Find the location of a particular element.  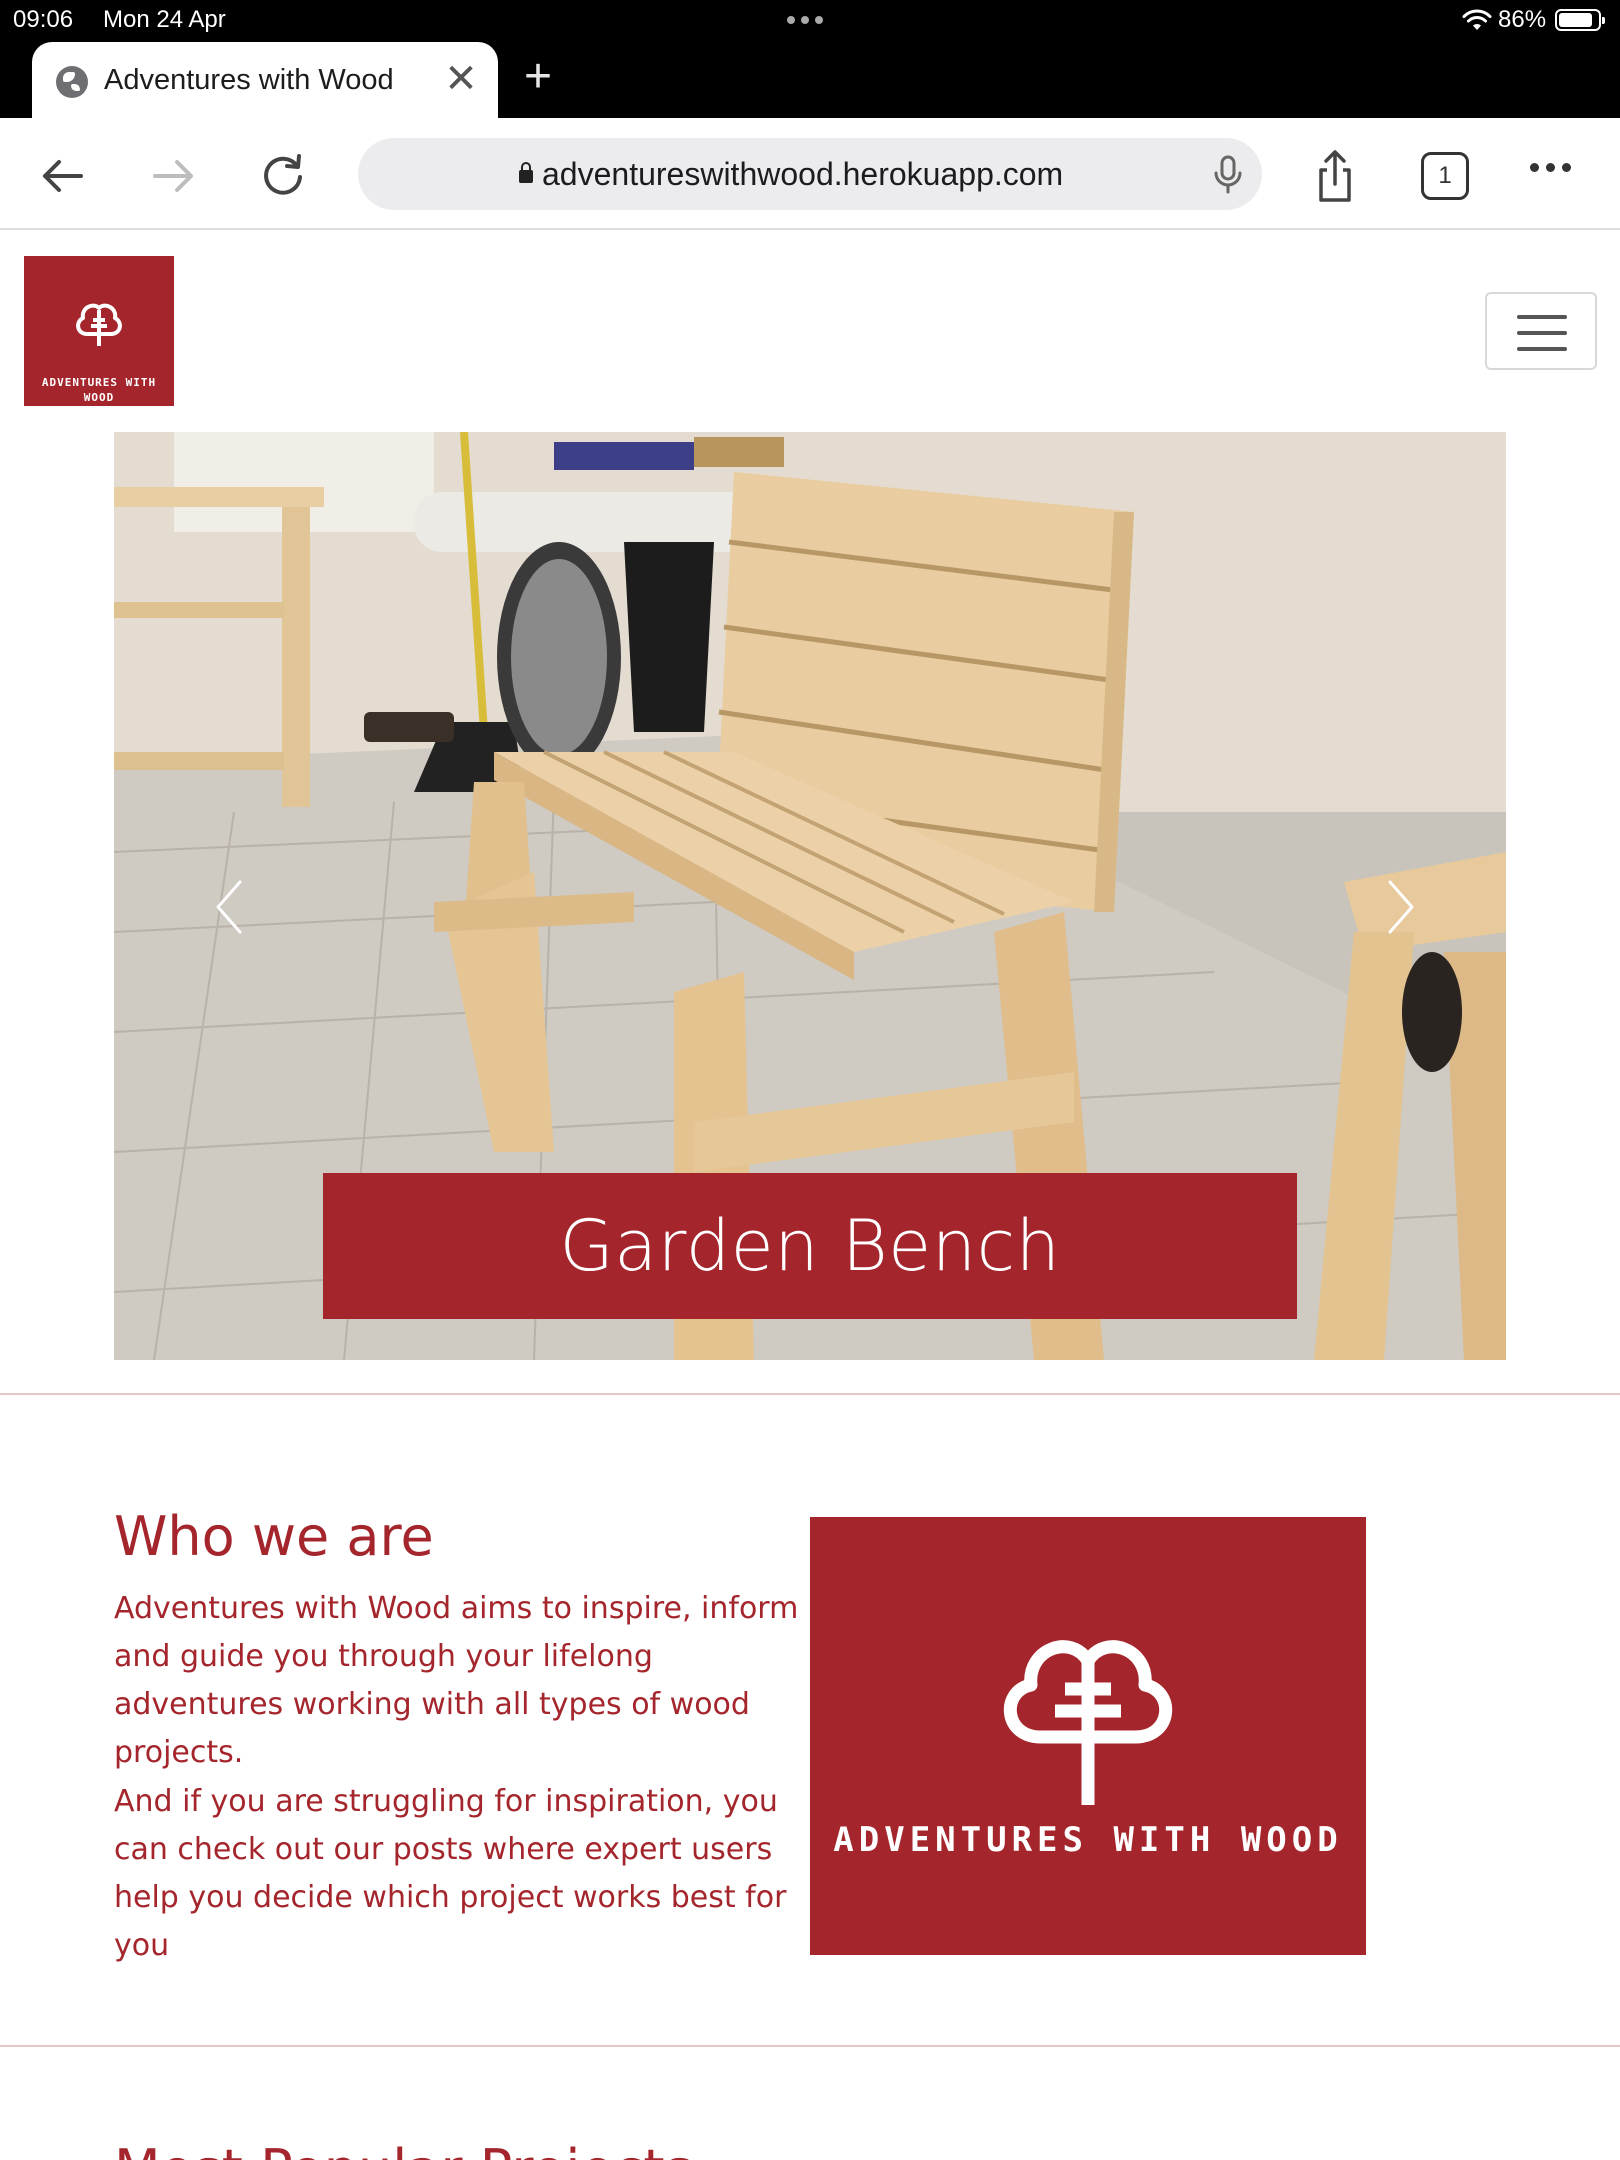

tab-close-icon: ✕ is located at coordinates (461, 79).